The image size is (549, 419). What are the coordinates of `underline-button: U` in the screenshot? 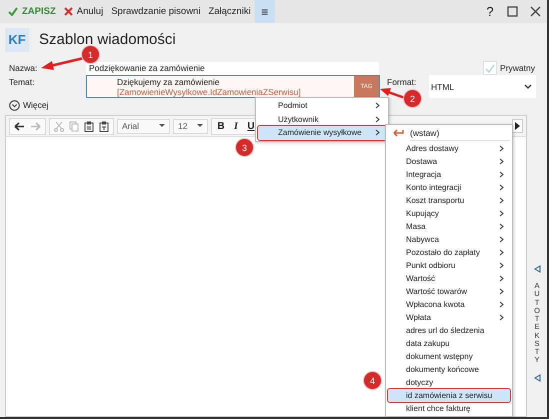 It's located at (251, 126).